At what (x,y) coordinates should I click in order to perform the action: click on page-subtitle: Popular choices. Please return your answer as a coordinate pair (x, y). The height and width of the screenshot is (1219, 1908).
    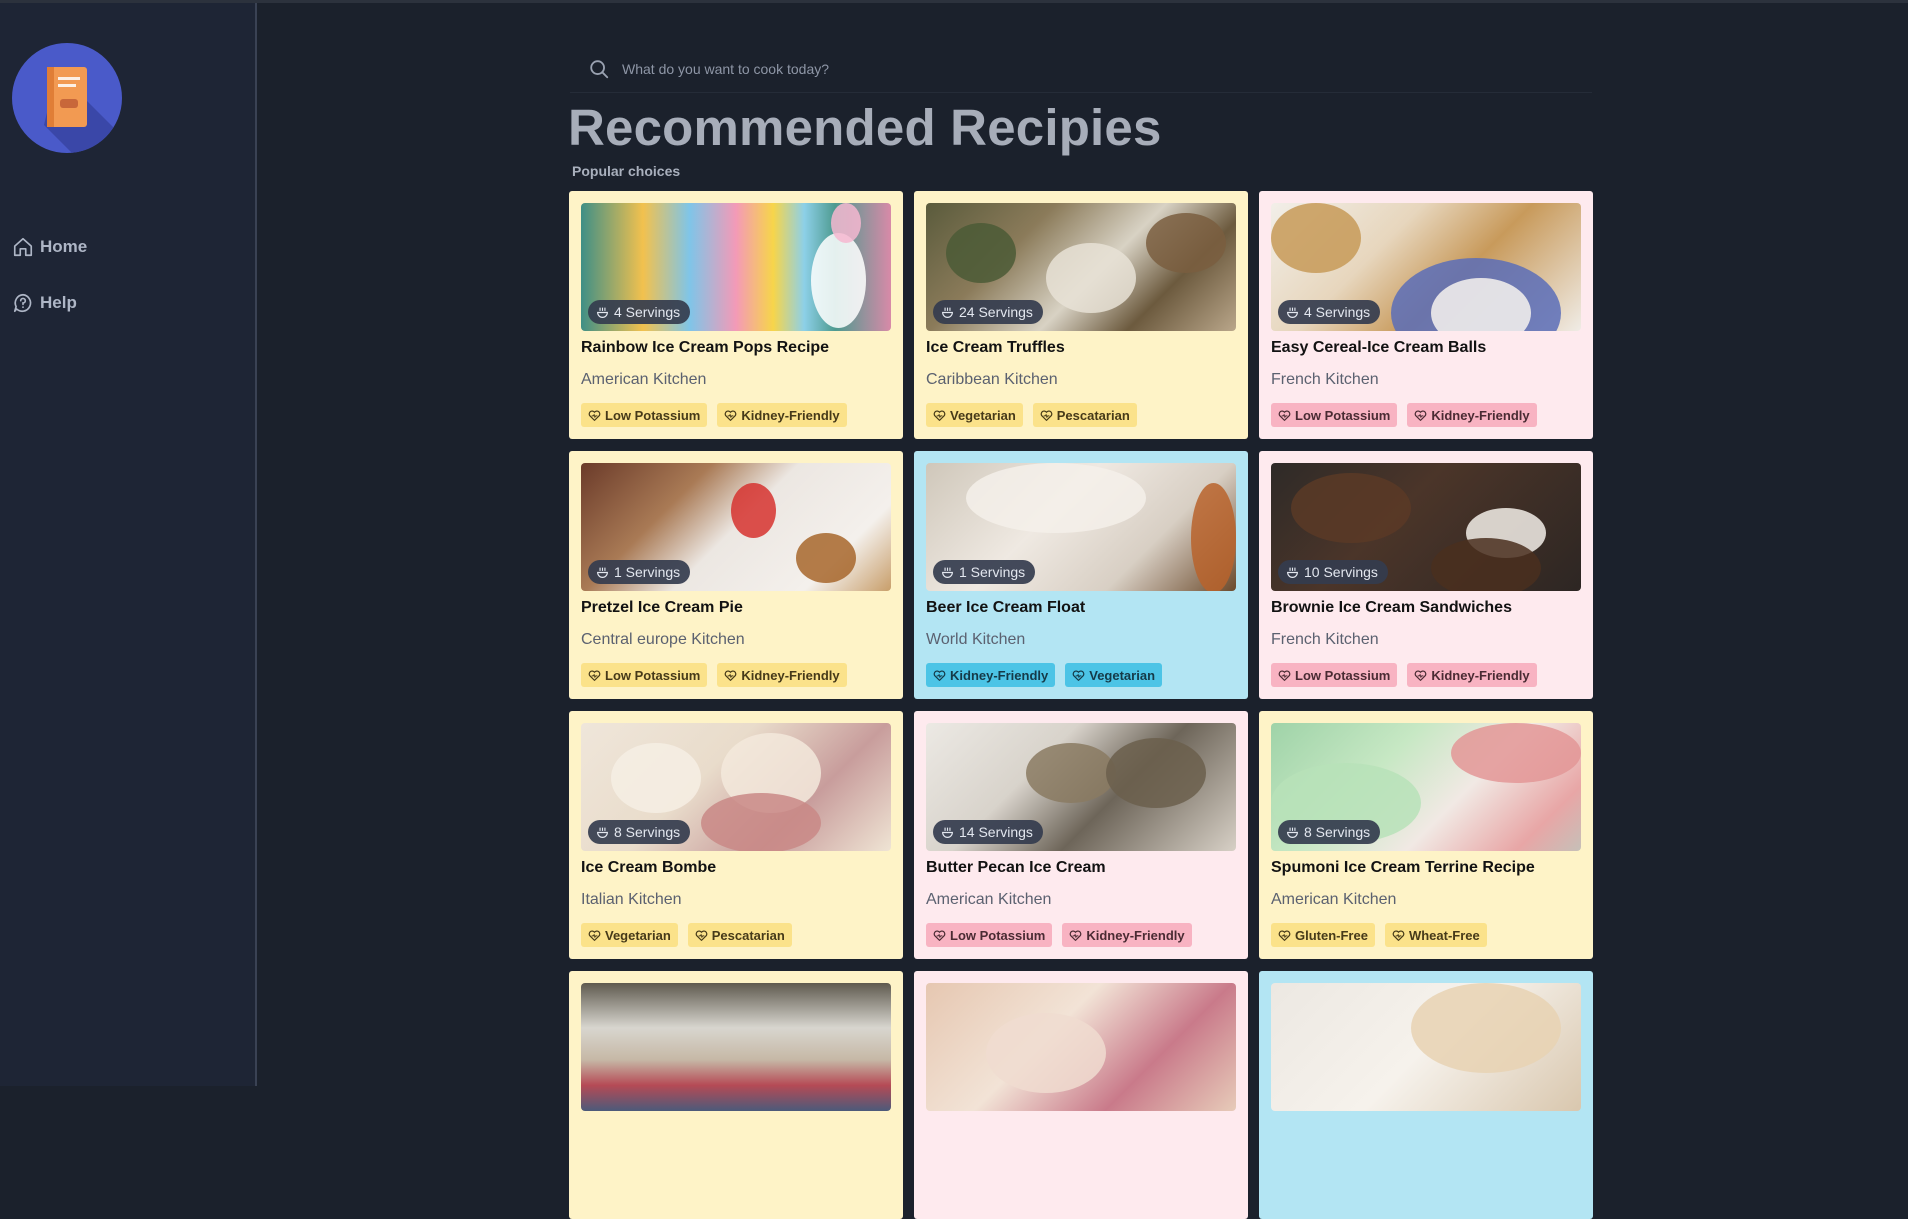
    Looking at the image, I should click on (626, 171).